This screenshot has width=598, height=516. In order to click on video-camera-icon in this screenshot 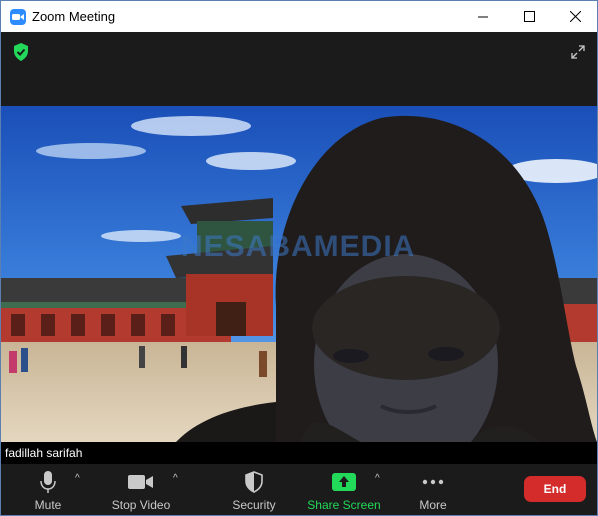, I will do `click(140, 482)`.